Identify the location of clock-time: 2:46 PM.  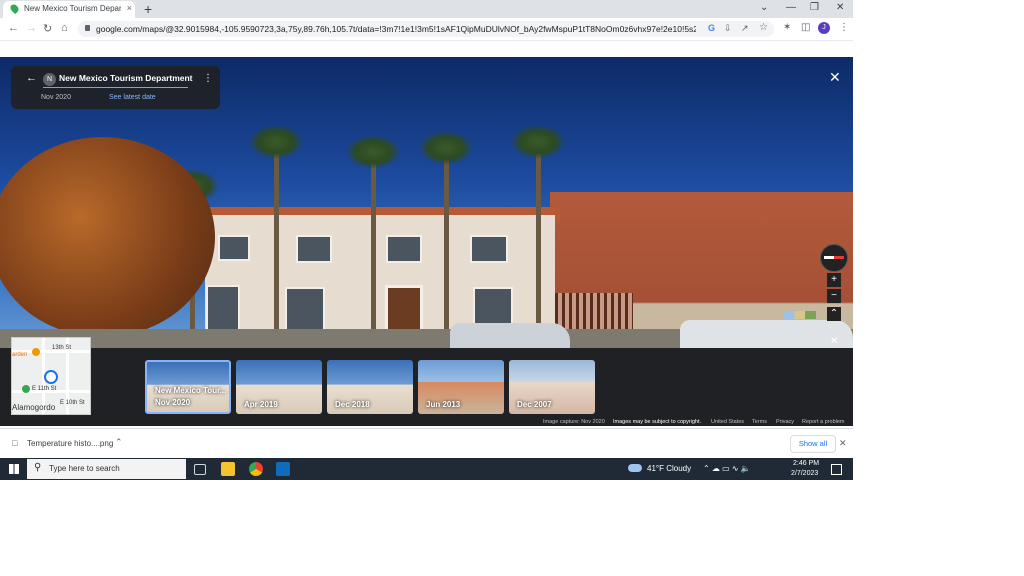
(806, 463).